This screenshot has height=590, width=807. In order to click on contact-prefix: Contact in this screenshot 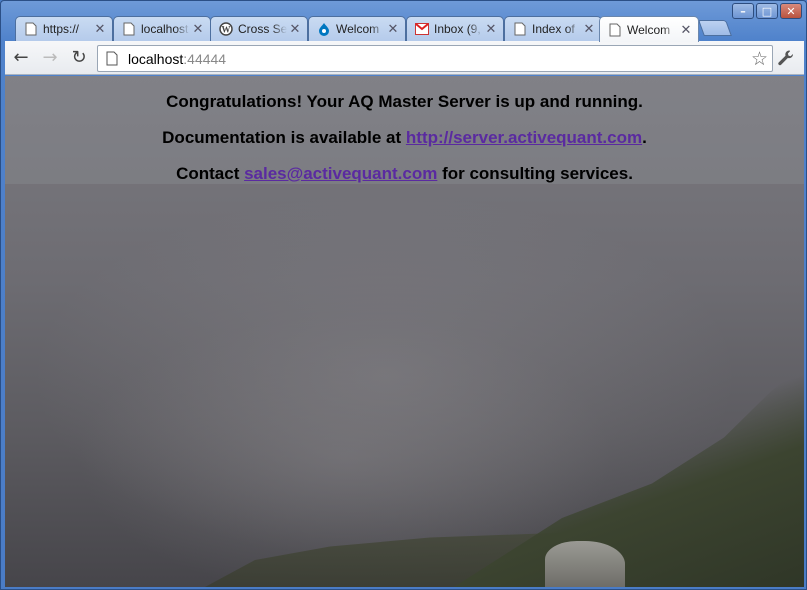, I will do `click(210, 173)`.